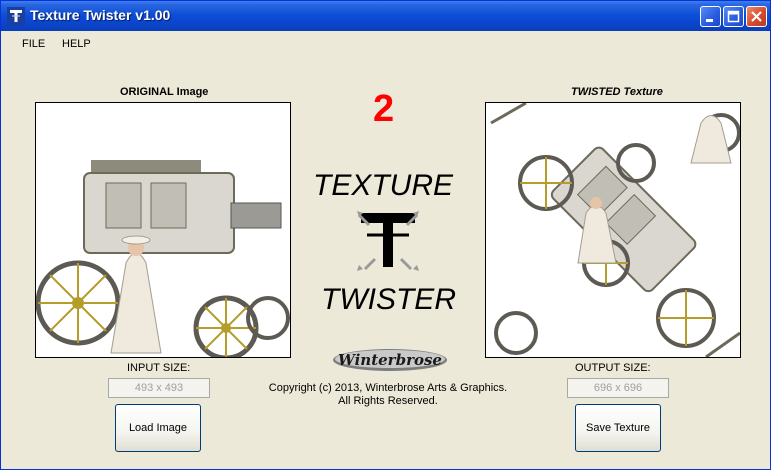  Describe the element at coordinates (76, 44) in the screenshot. I see `menu-help: HELP` at that location.